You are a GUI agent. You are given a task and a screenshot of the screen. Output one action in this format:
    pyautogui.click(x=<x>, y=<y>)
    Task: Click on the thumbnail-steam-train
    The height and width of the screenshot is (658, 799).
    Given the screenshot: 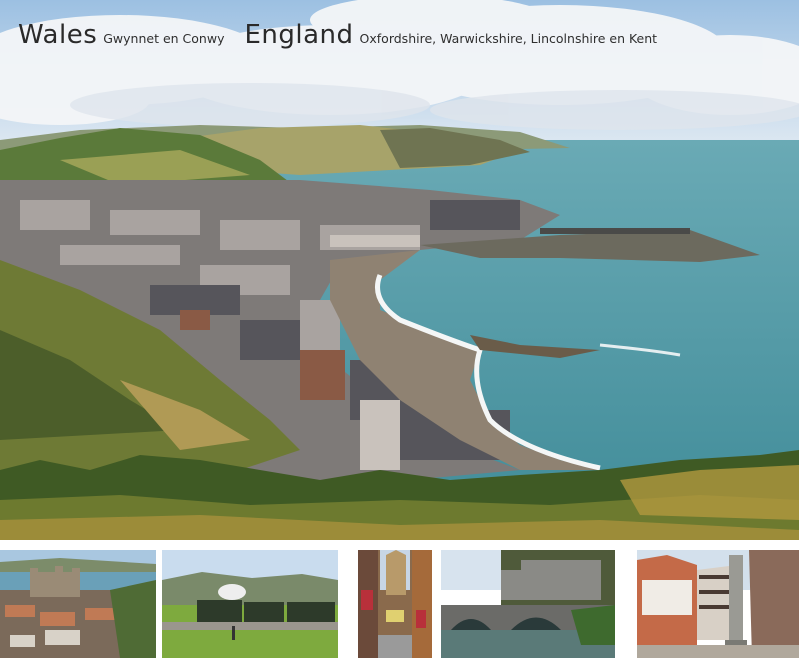 What is the action you would take?
    pyautogui.click(x=250, y=604)
    